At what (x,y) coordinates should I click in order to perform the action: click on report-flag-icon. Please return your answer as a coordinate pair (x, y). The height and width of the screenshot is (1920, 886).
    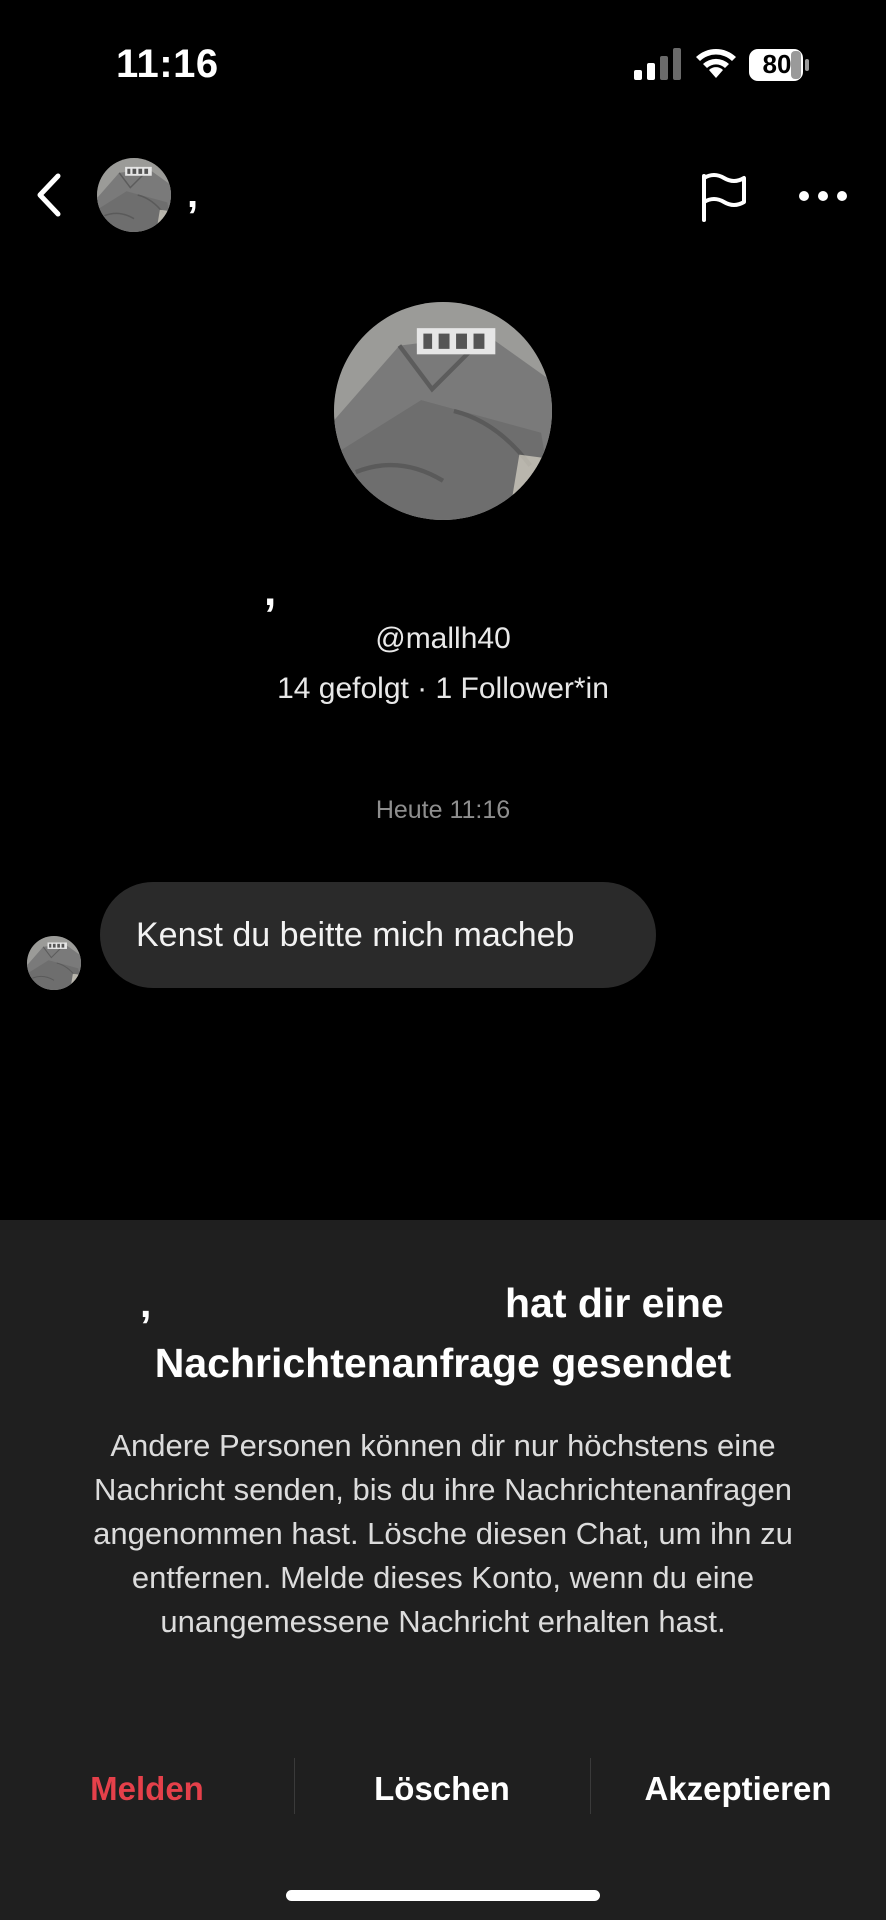
    Looking at the image, I should click on (723, 196).